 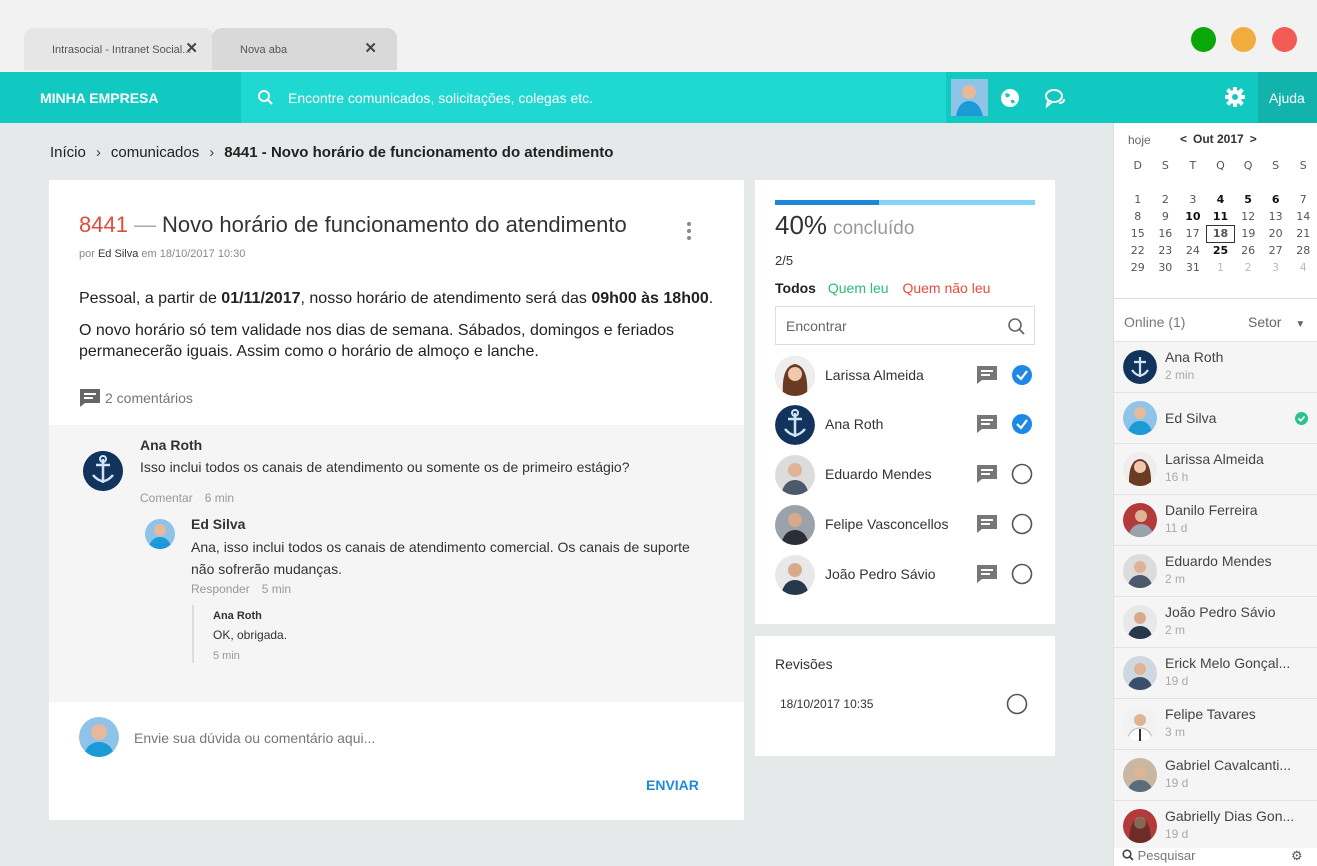 What do you see at coordinates (946, 288) in the screenshot?
I see `filter-unread: Quem não leu` at bounding box center [946, 288].